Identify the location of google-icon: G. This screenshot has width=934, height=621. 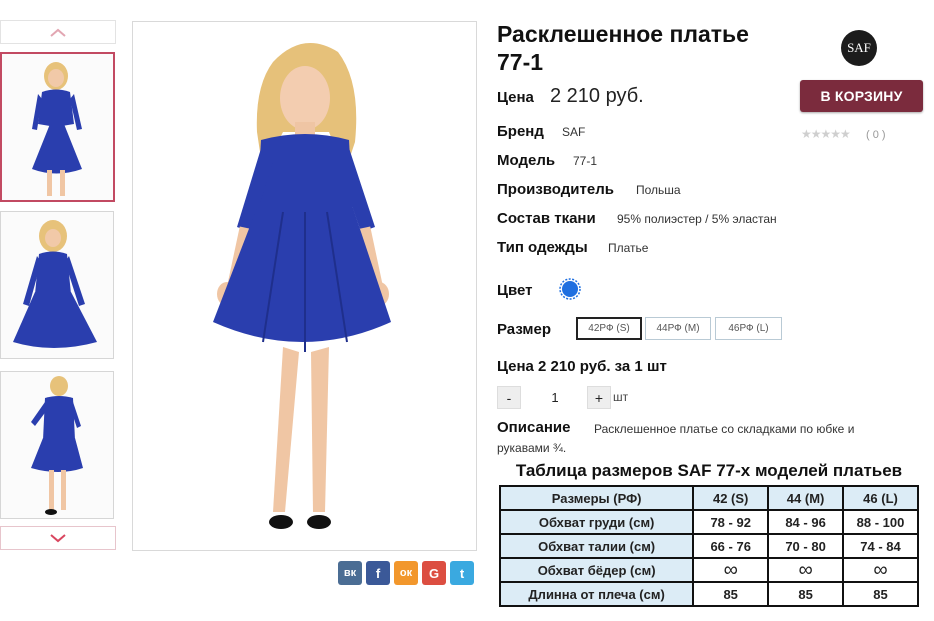
(434, 573).